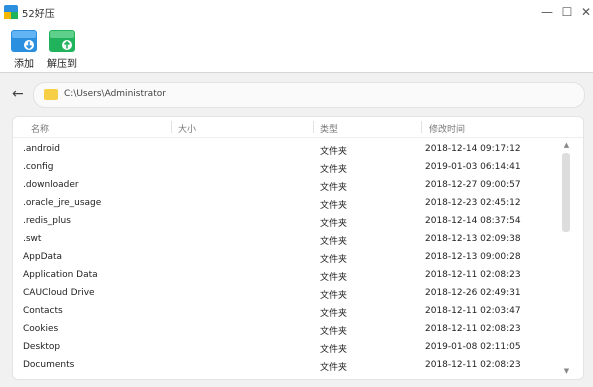 The height and width of the screenshot is (387, 593). Describe the element at coordinates (24, 41) in the screenshot. I see `add-archive-icon` at that location.